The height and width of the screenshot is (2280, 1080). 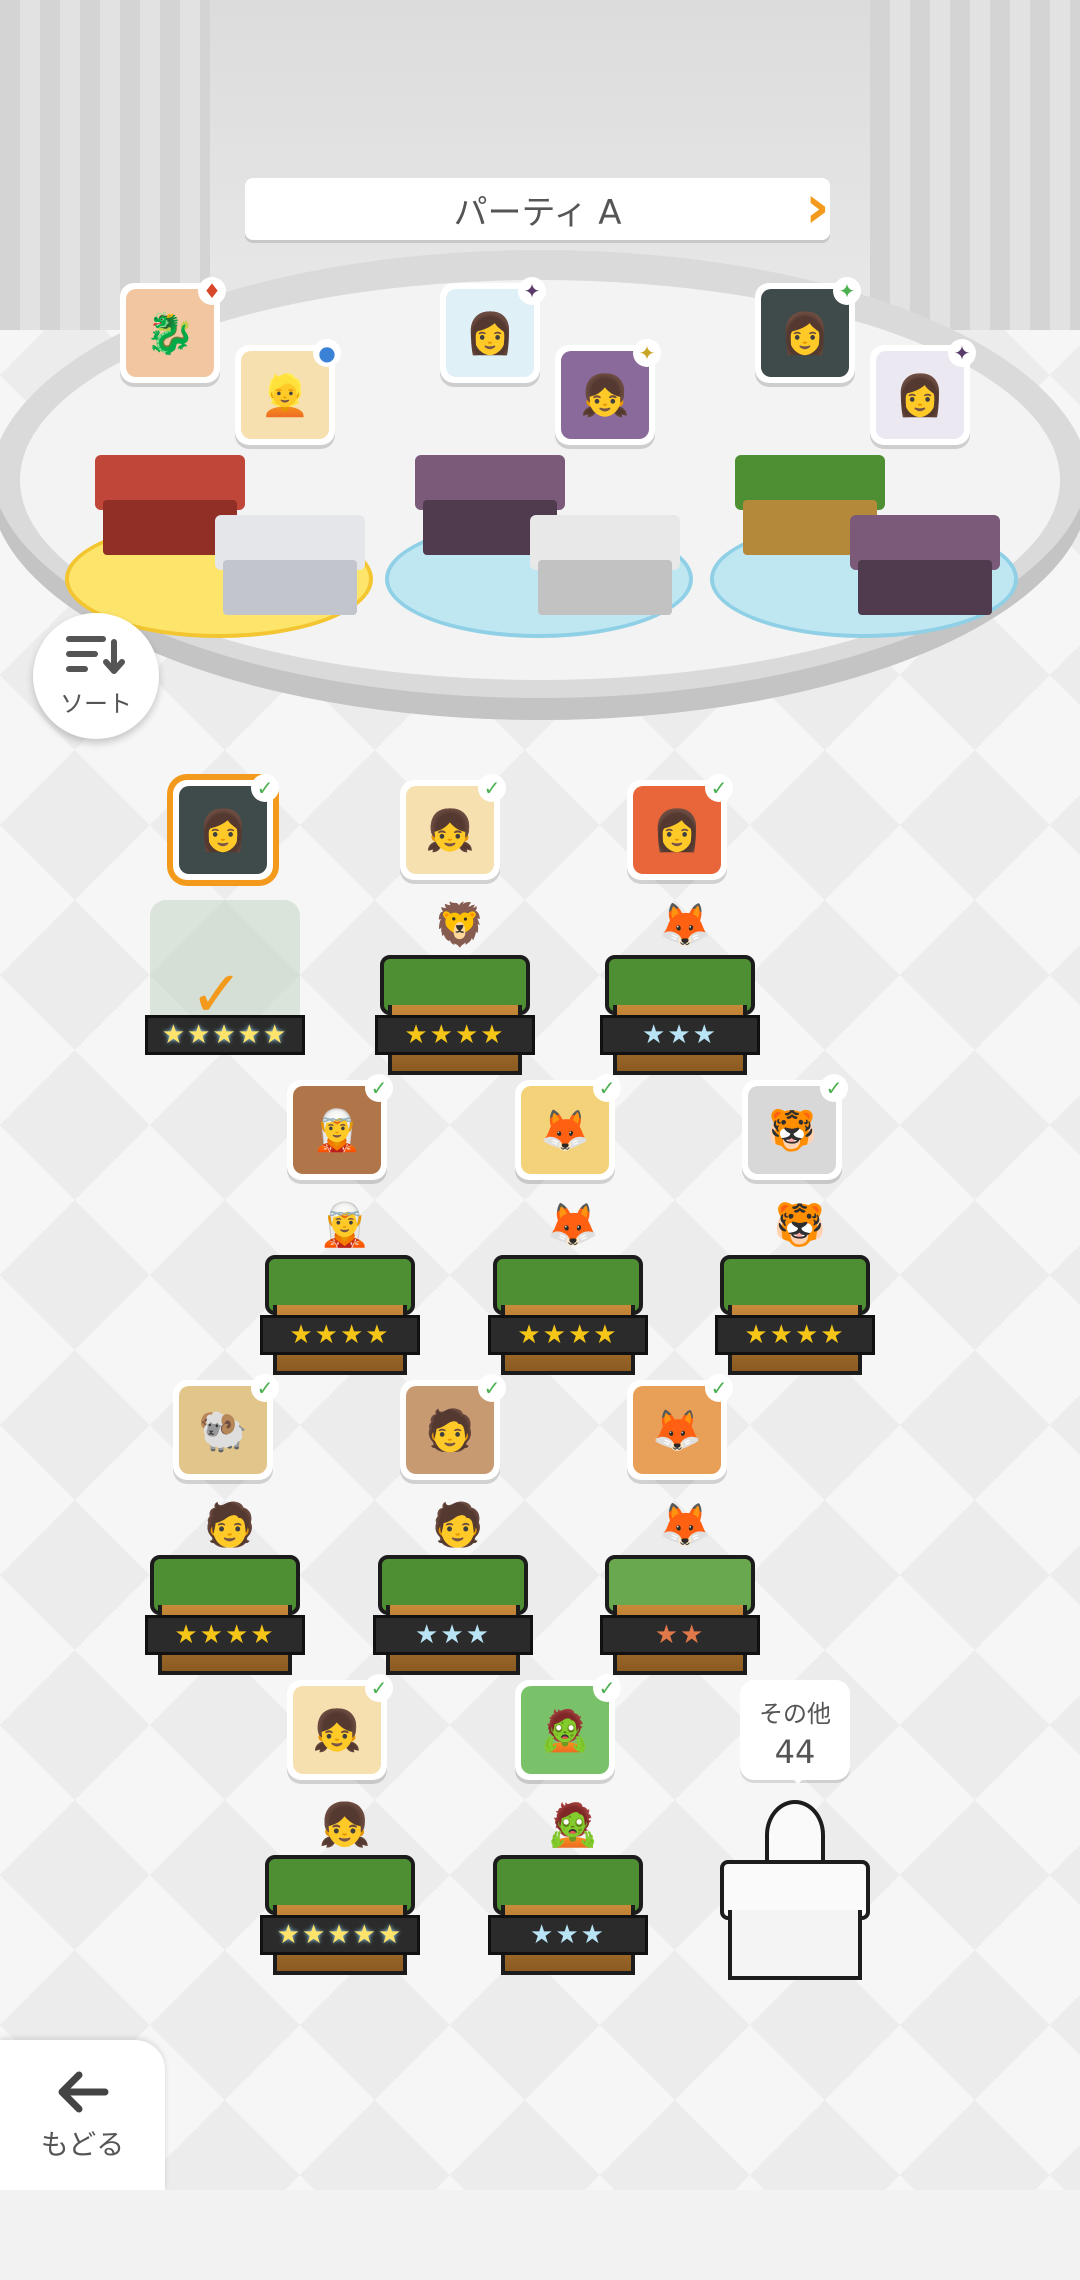 What do you see at coordinates (340, 1127) in the screenshot?
I see `roster-portrait: 🧝 ✓` at bounding box center [340, 1127].